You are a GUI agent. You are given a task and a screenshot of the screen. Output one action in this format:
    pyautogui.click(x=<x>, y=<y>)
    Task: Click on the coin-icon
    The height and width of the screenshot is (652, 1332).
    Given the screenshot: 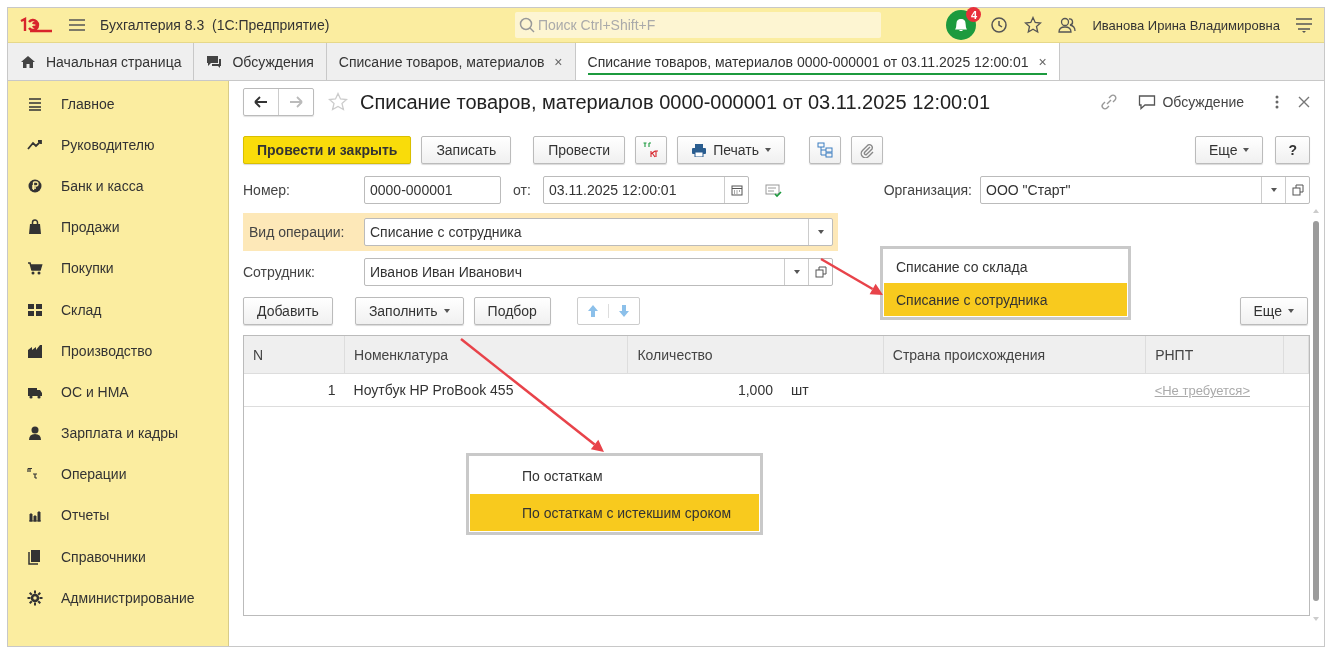 What is the action you would take?
    pyautogui.click(x=35, y=185)
    